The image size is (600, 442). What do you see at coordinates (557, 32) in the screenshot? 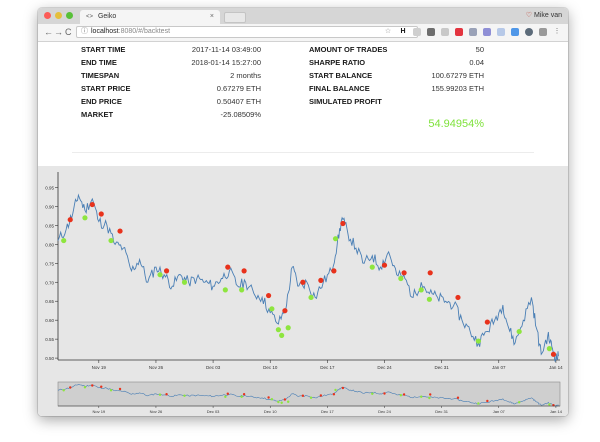
I see `menu-dots-icon: ⋮` at bounding box center [557, 32].